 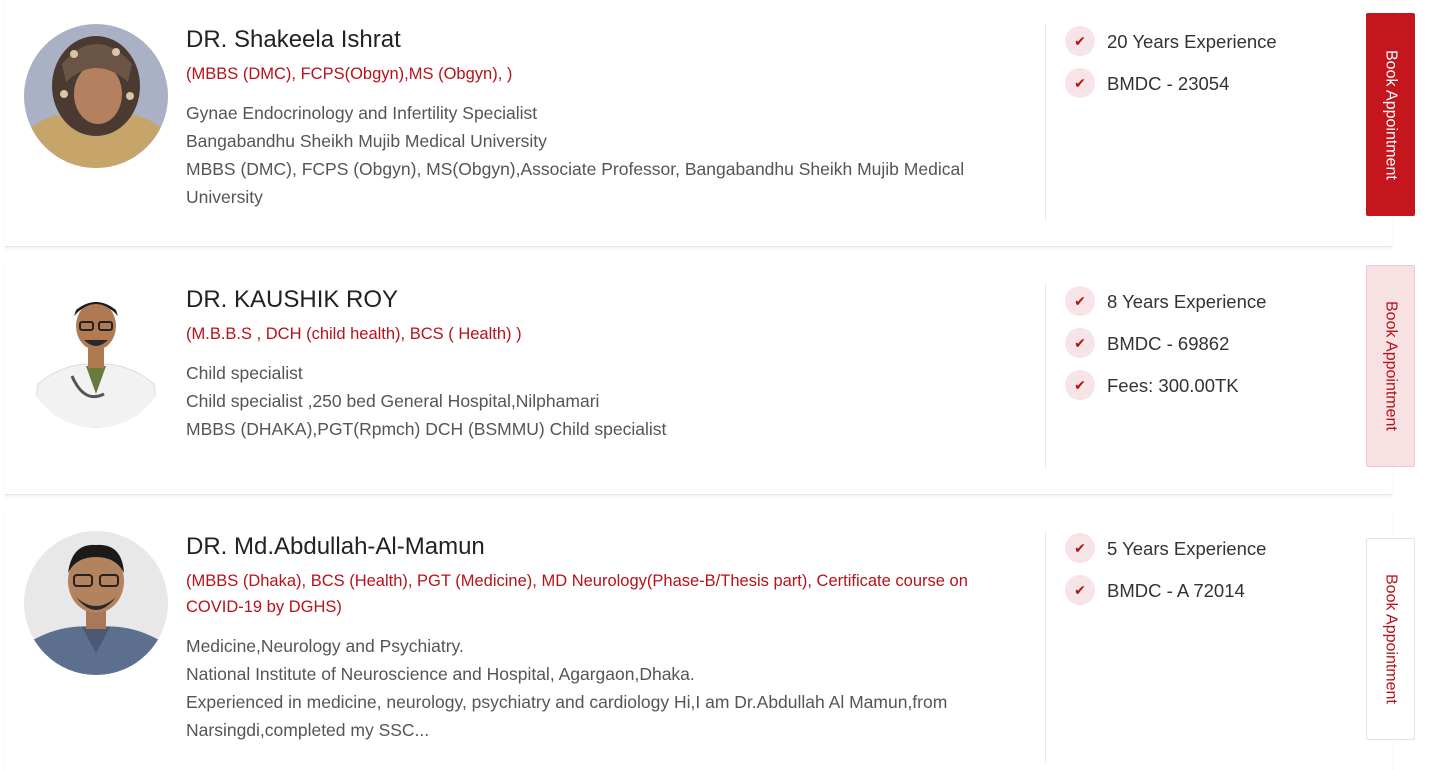 What do you see at coordinates (1168, 83) in the screenshot?
I see `fact-text: BMDC - 23054` at bounding box center [1168, 83].